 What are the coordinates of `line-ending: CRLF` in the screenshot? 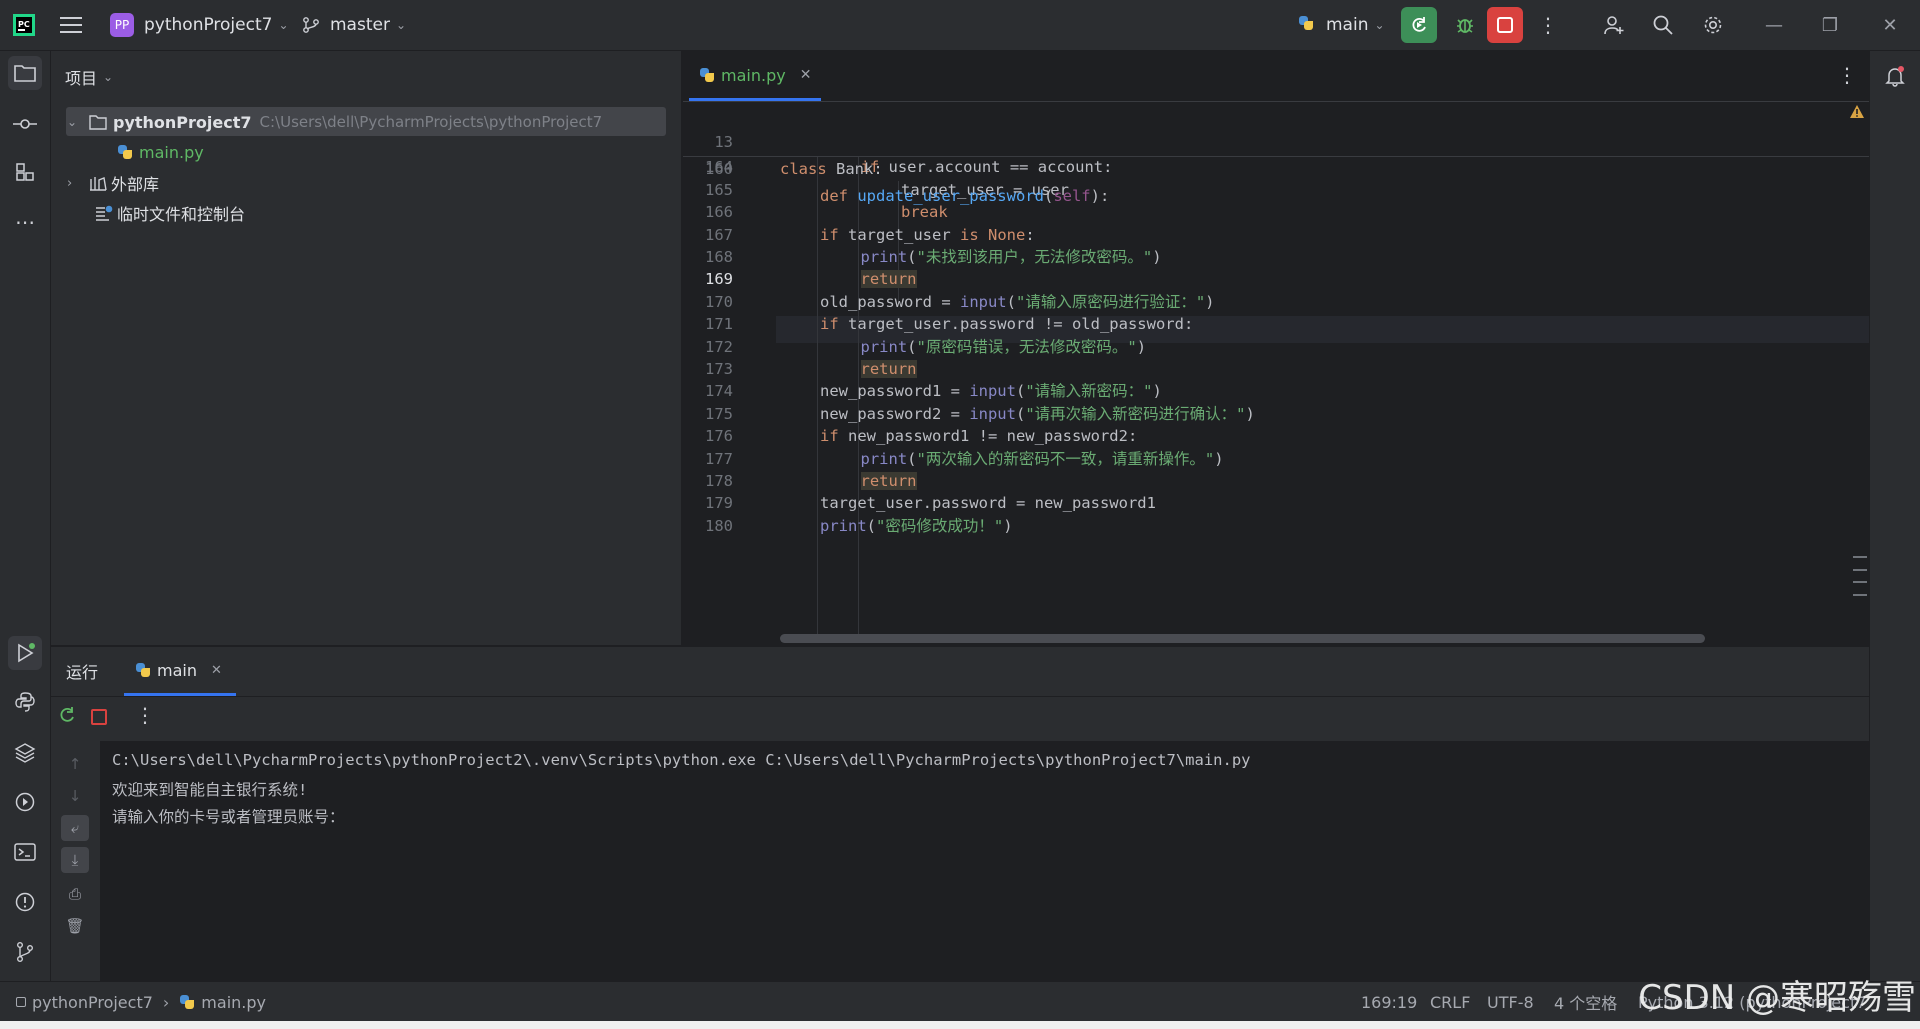 It's located at (1450, 1002).